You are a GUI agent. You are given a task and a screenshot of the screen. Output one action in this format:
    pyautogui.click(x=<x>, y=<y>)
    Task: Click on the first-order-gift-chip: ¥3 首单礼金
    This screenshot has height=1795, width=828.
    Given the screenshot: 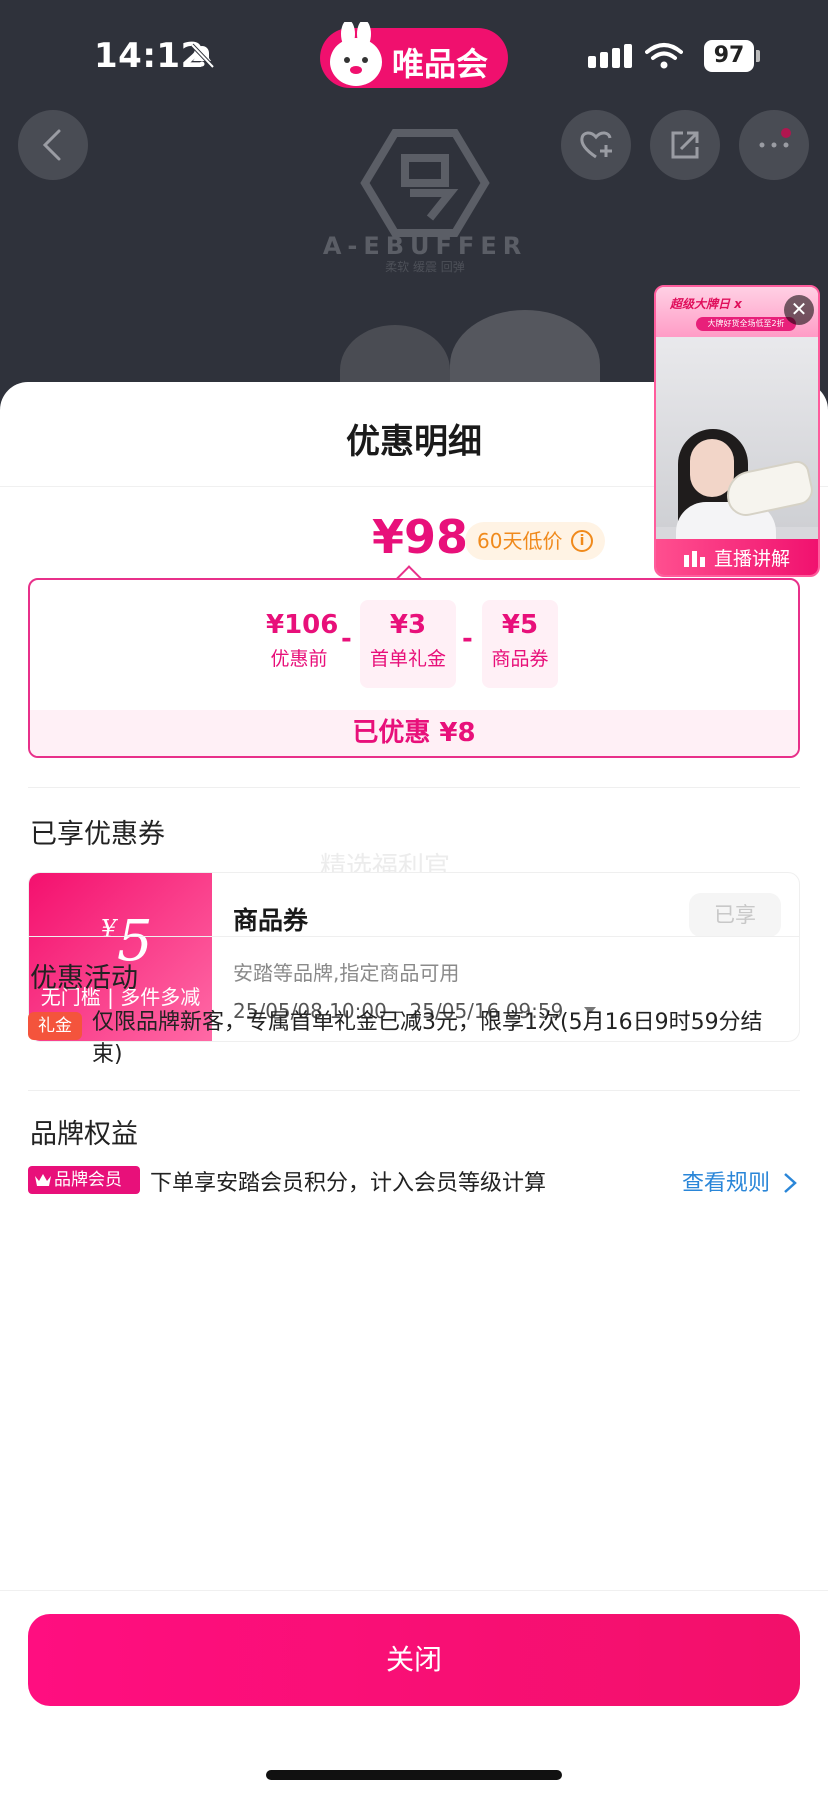 What is the action you would take?
    pyautogui.click(x=408, y=644)
    